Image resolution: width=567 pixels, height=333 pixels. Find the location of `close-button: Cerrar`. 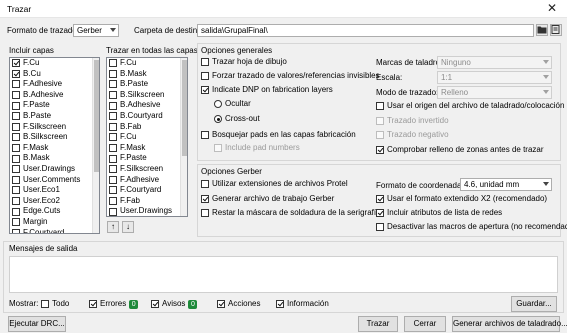

close-button: Cerrar is located at coordinates (425, 324).